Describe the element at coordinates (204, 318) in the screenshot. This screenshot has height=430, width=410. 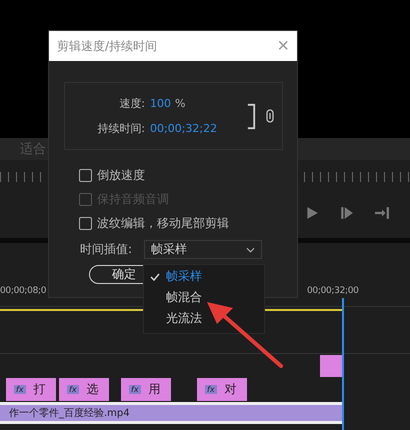
I see `menu-item: 光流法` at that location.